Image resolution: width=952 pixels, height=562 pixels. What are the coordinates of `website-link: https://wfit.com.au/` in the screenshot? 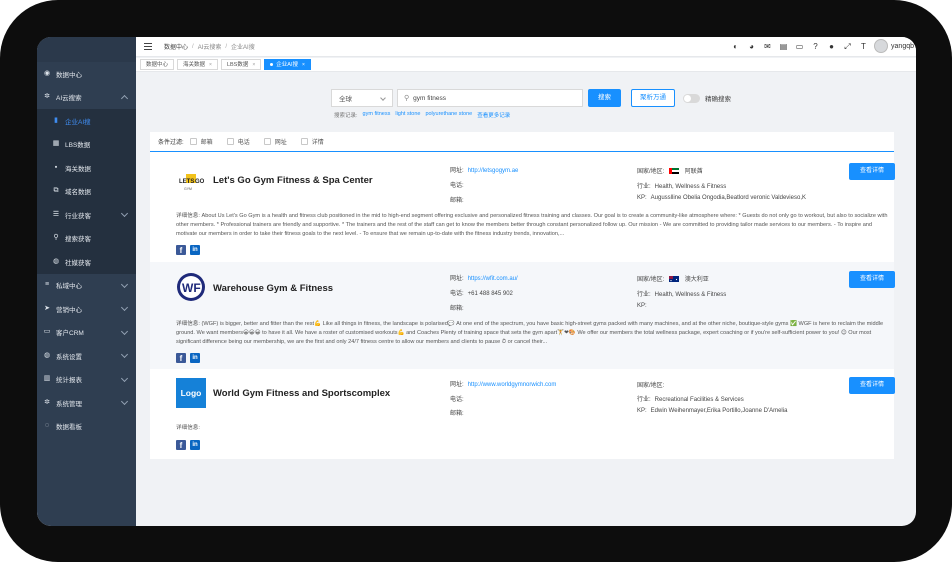 It's located at (493, 279).